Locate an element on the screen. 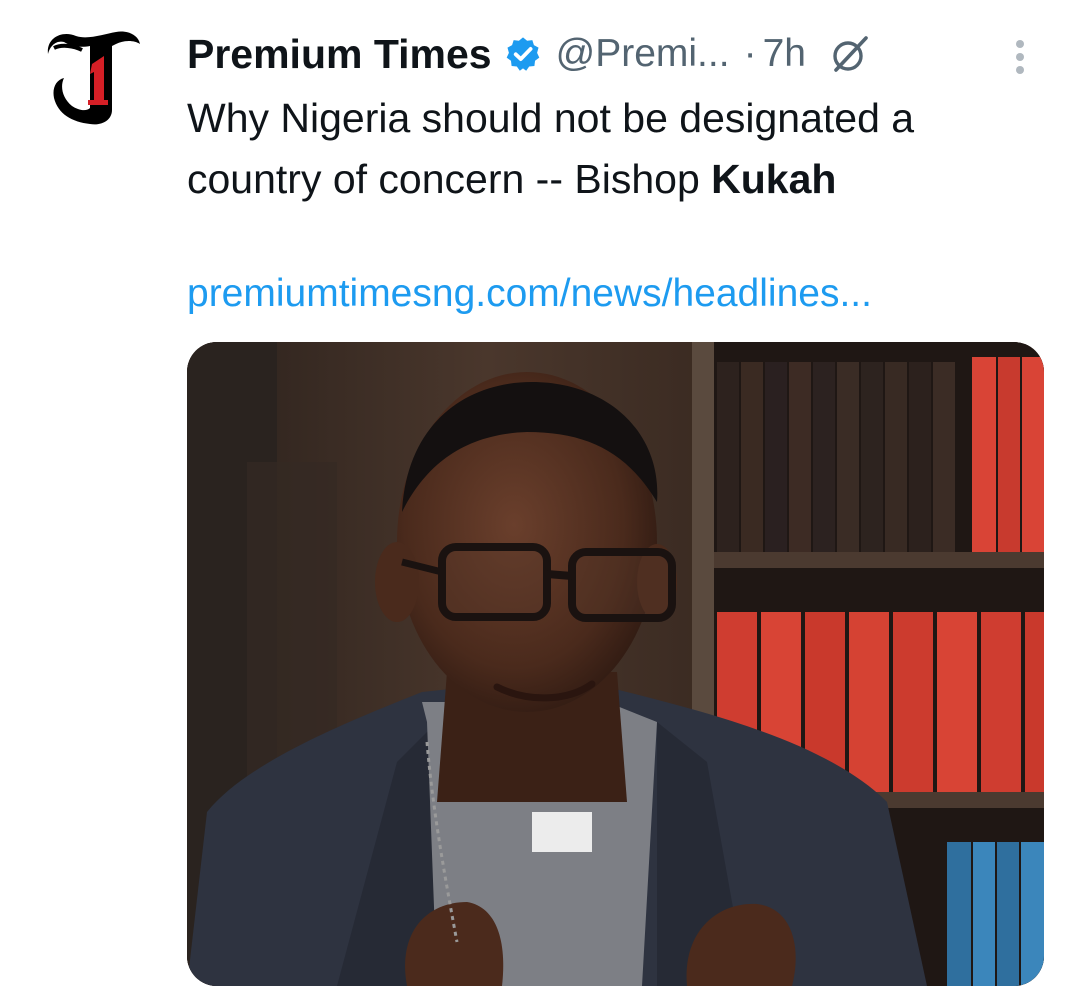 The height and width of the screenshot is (994, 1080). grok-icon is located at coordinates (850, 54).